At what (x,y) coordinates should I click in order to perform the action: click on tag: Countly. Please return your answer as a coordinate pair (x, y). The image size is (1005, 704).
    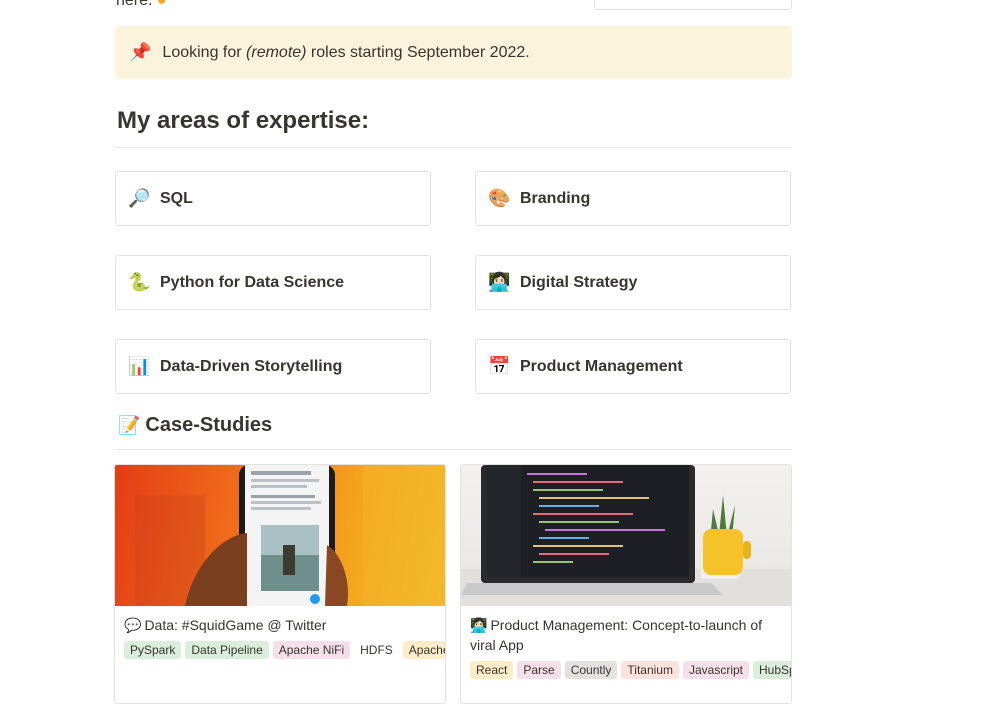
    Looking at the image, I should click on (591, 670).